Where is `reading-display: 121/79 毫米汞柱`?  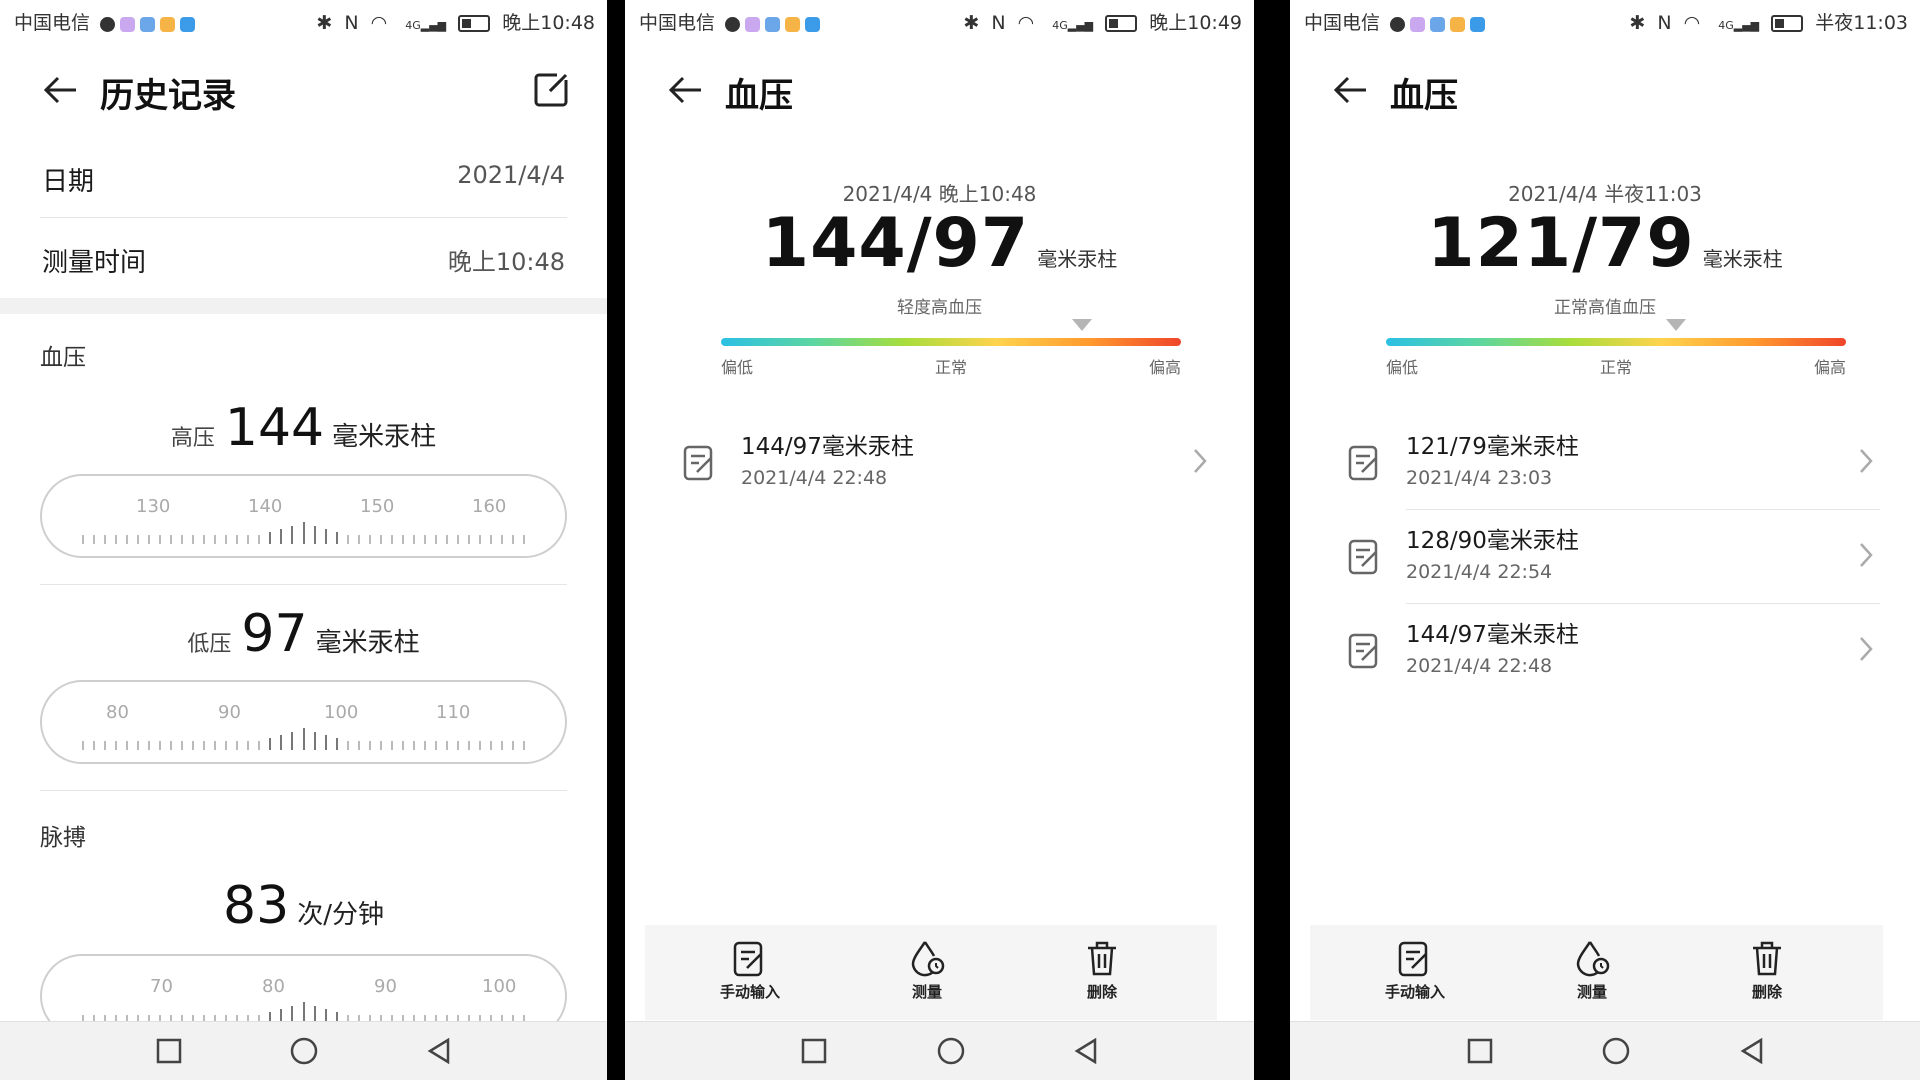
reading-display: 121/79 毫米汞柱 is located at coordinates (1605, 243).